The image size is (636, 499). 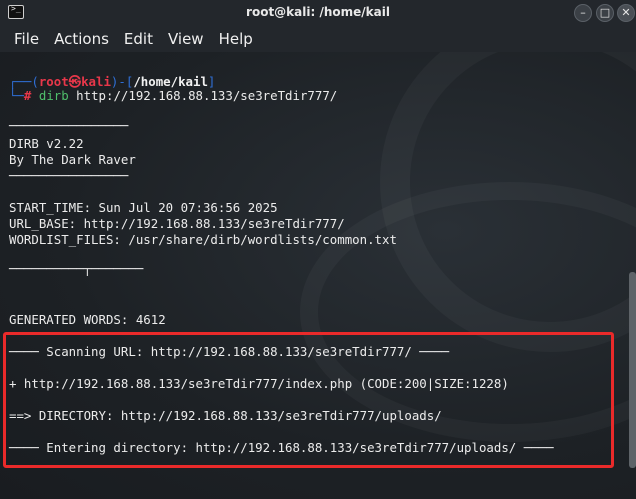 I want to click on close-button: ✕, so click(x=626, y=13).